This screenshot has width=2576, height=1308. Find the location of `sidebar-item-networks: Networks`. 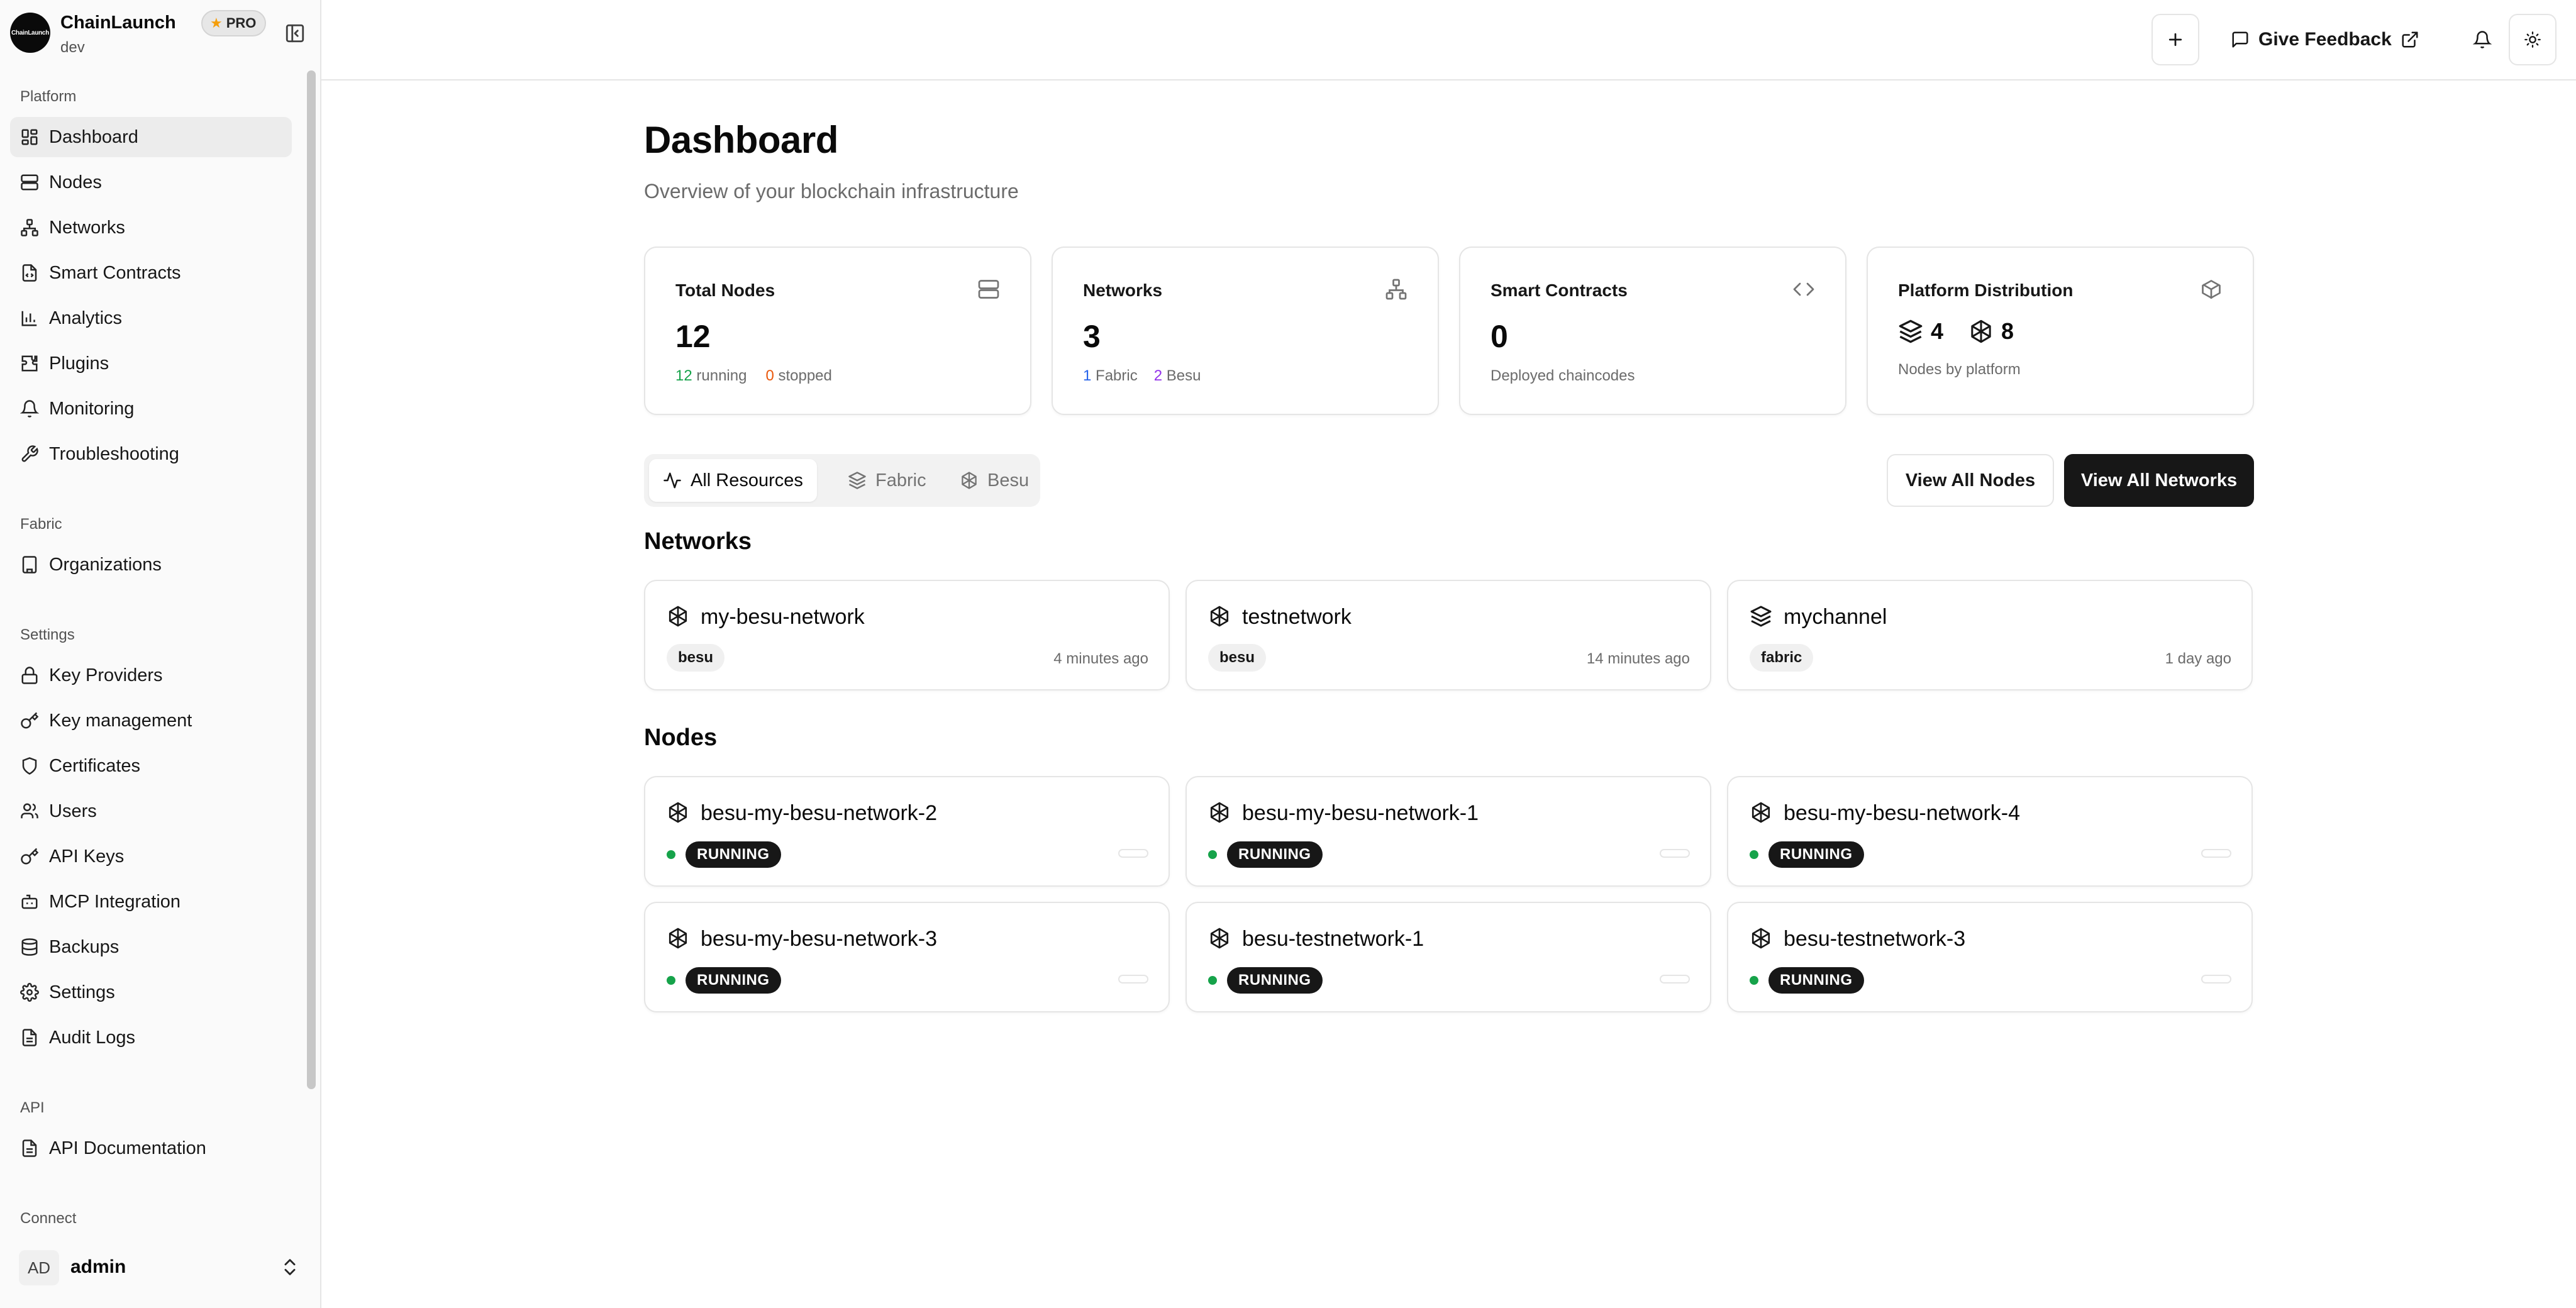

sidebar-item-networks: Networks is located at coordinates (151, 228).